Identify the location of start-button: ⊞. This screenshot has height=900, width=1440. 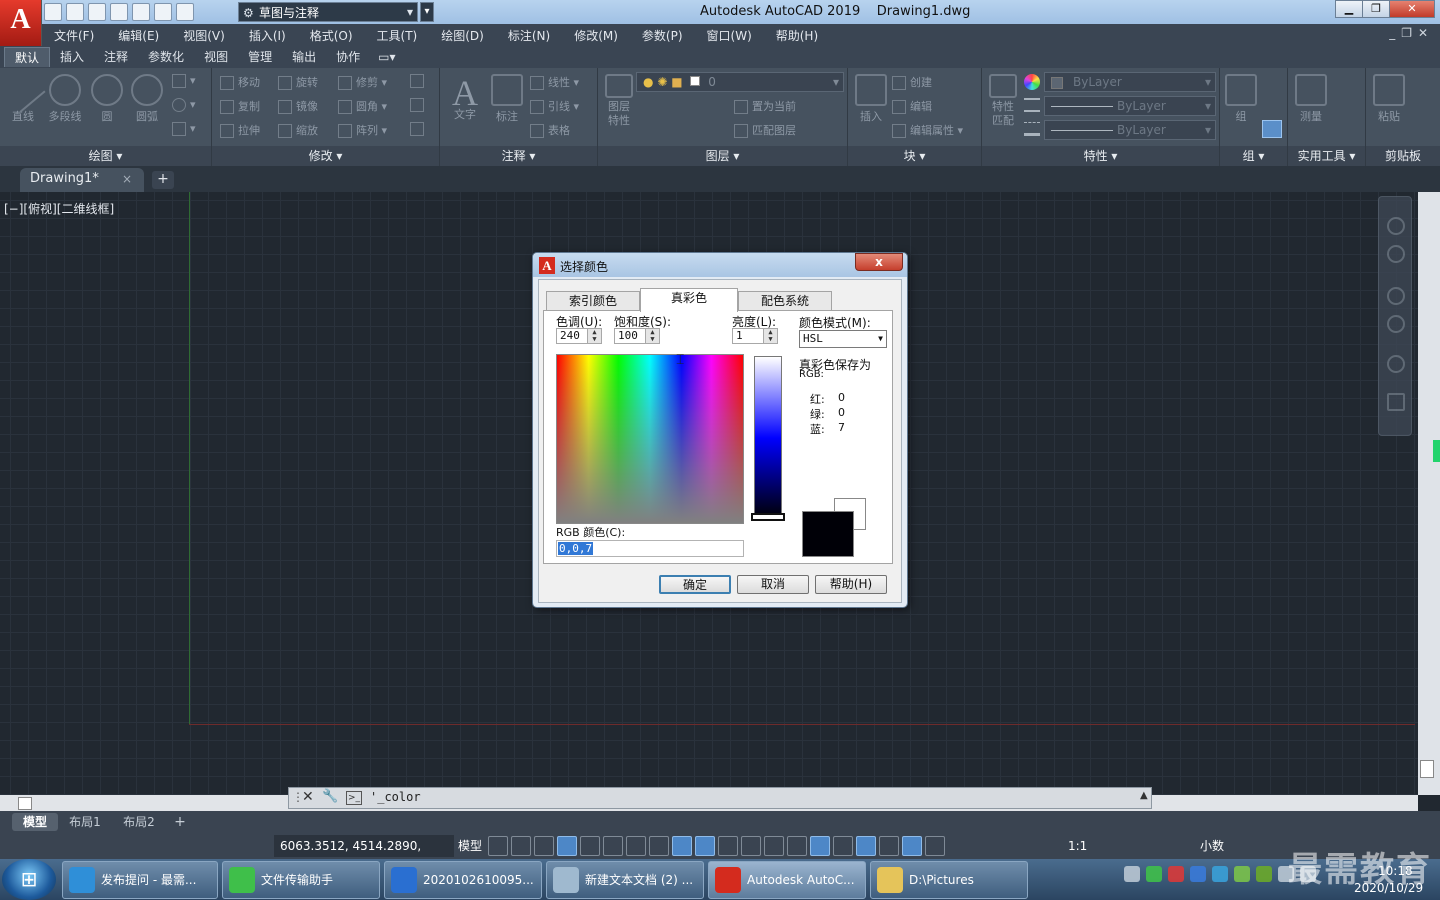
(29, 879).